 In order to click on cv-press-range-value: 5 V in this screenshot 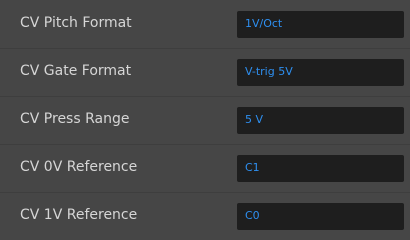, I will do `click(254, 119)`.